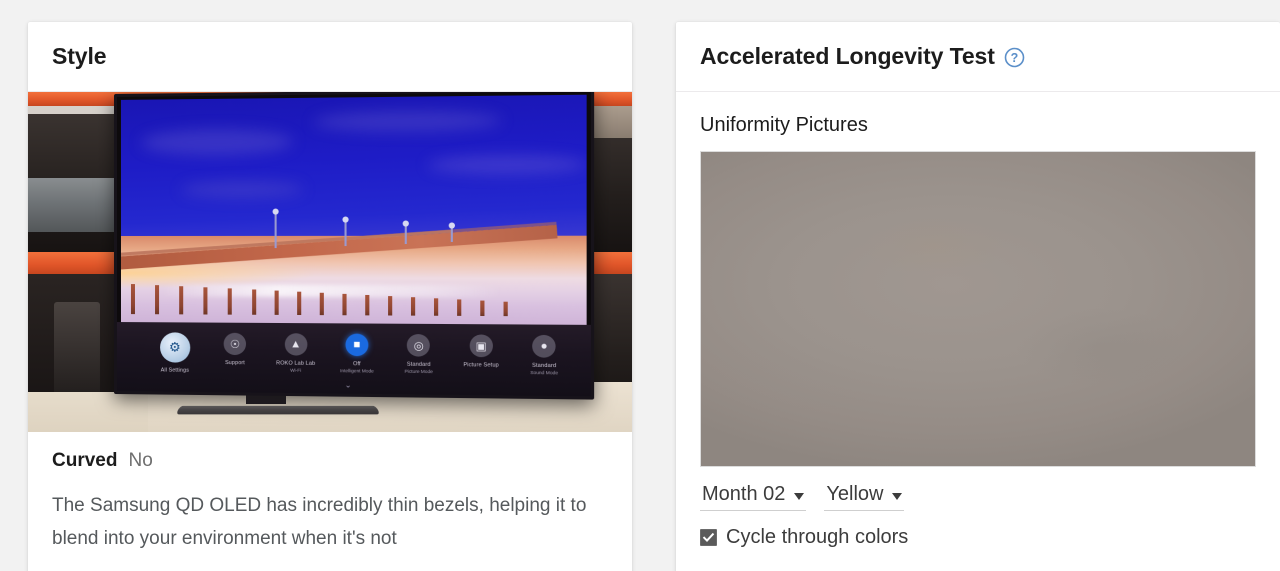 This screenshot has width=1280, height=571. Describe the element at coordinates (357, 371) in the screenshot. I see `osd-item-sub: Intelligent Mode` at that location.